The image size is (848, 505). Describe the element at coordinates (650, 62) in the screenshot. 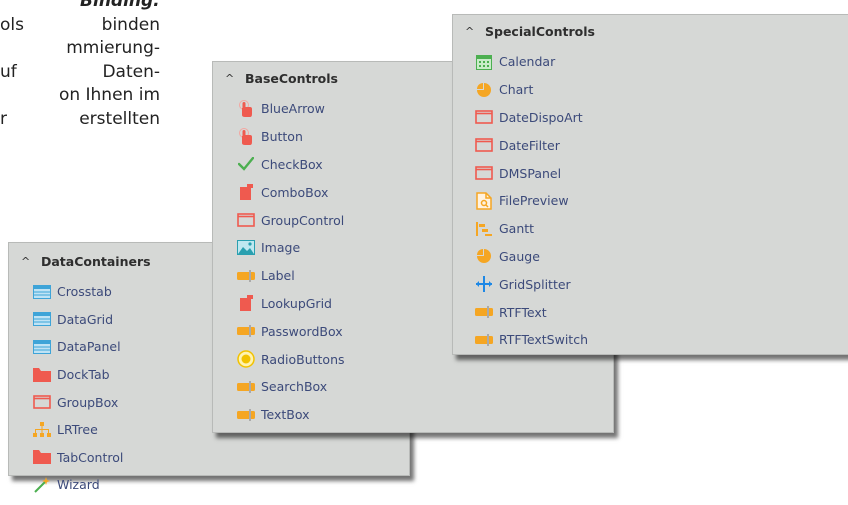

I see `list-item-calendar: Calendar` at that location.